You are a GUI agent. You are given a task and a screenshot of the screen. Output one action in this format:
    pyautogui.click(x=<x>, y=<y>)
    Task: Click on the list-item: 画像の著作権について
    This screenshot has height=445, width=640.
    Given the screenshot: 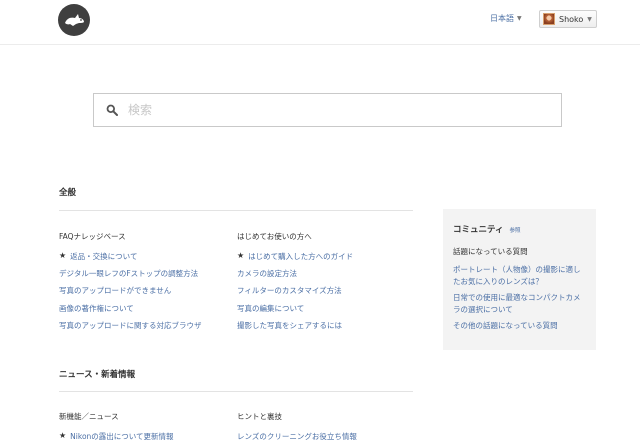 What is the action you would take?
    pyautogui.click(x=146, y=311)
    